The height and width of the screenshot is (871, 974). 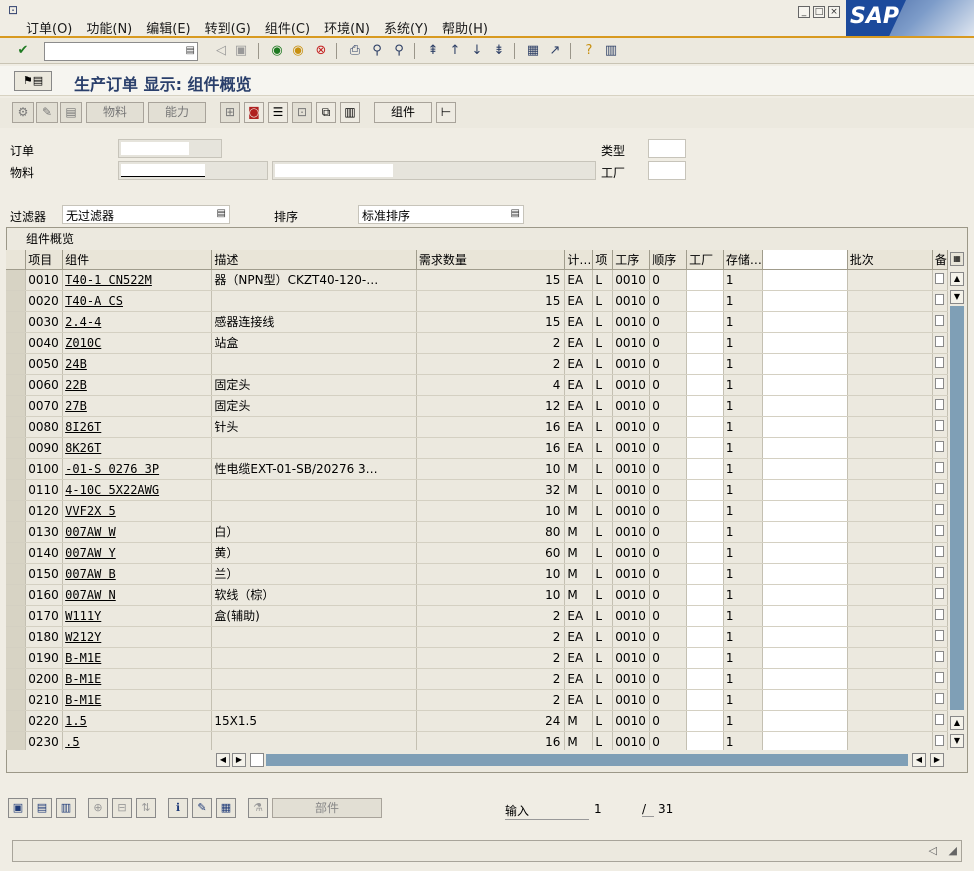 What do you see at coordinates (477, 658) in the screenshot?
I see `table-row: 0190 B-M1E 2 EA L 0010 0 1` at bounding box center [477, 658].